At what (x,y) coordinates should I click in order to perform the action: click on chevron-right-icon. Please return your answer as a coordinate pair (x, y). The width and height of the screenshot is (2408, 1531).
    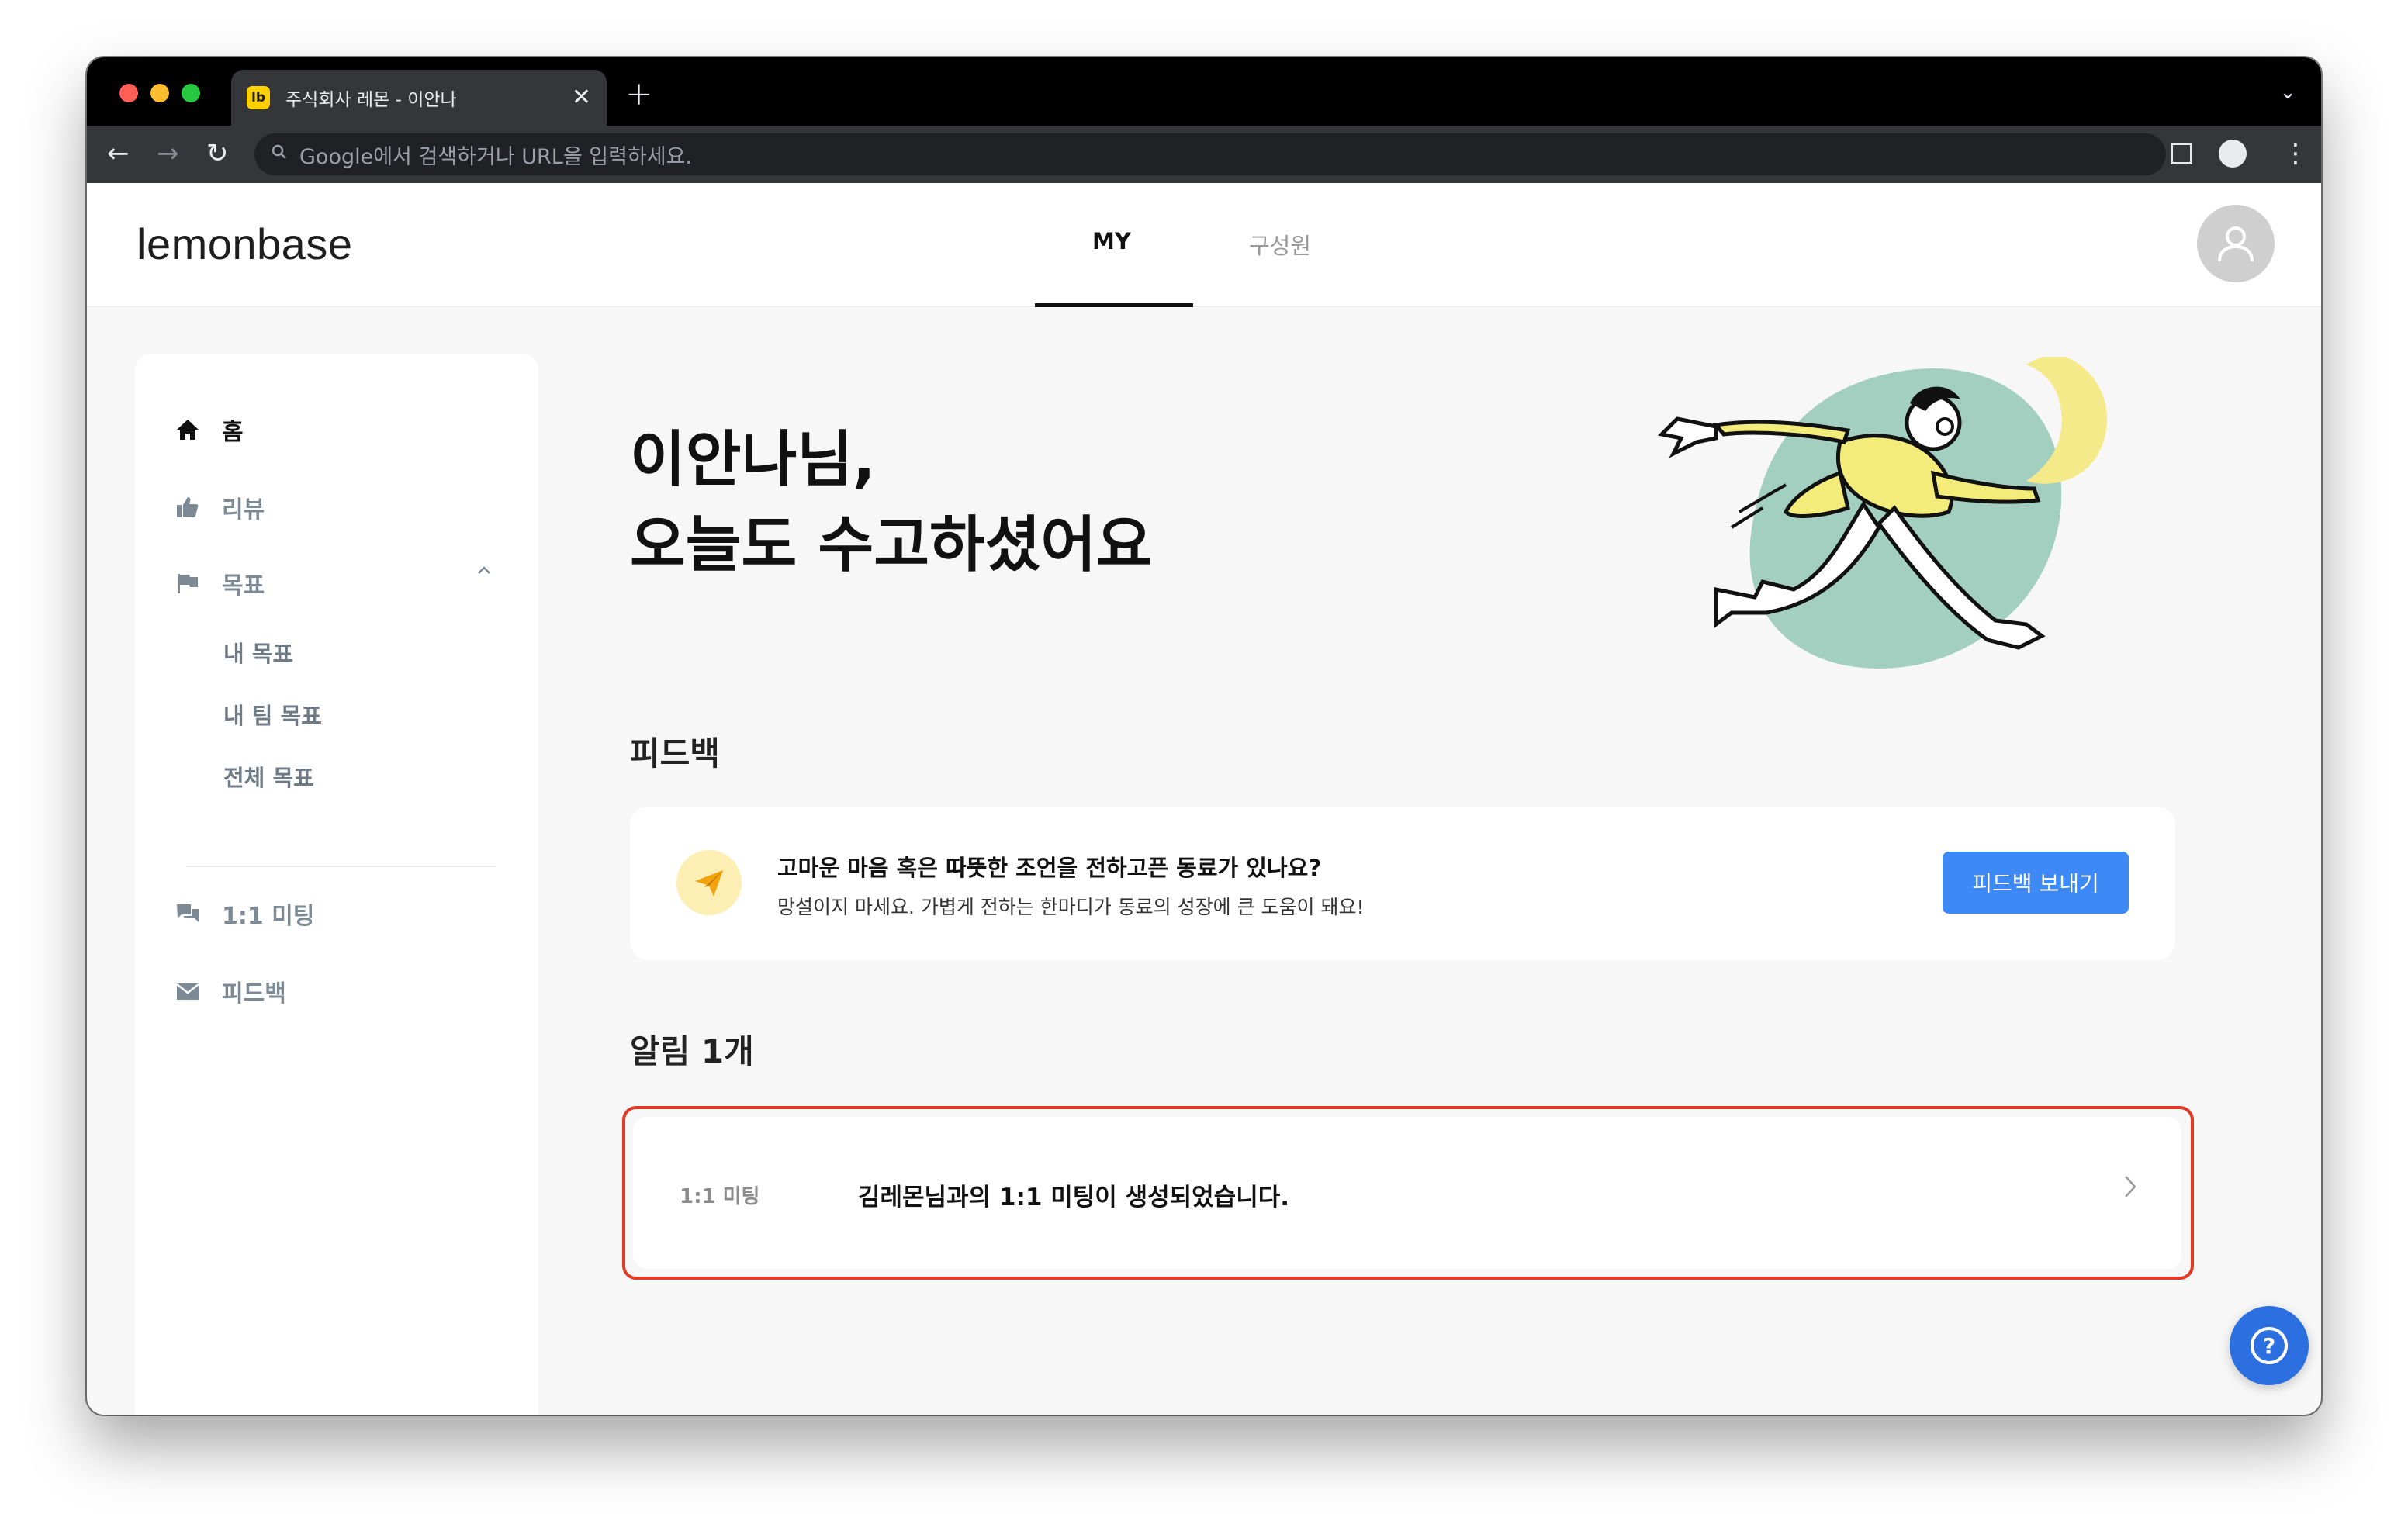
    Looking at the image, I should click on (2130, 1190).